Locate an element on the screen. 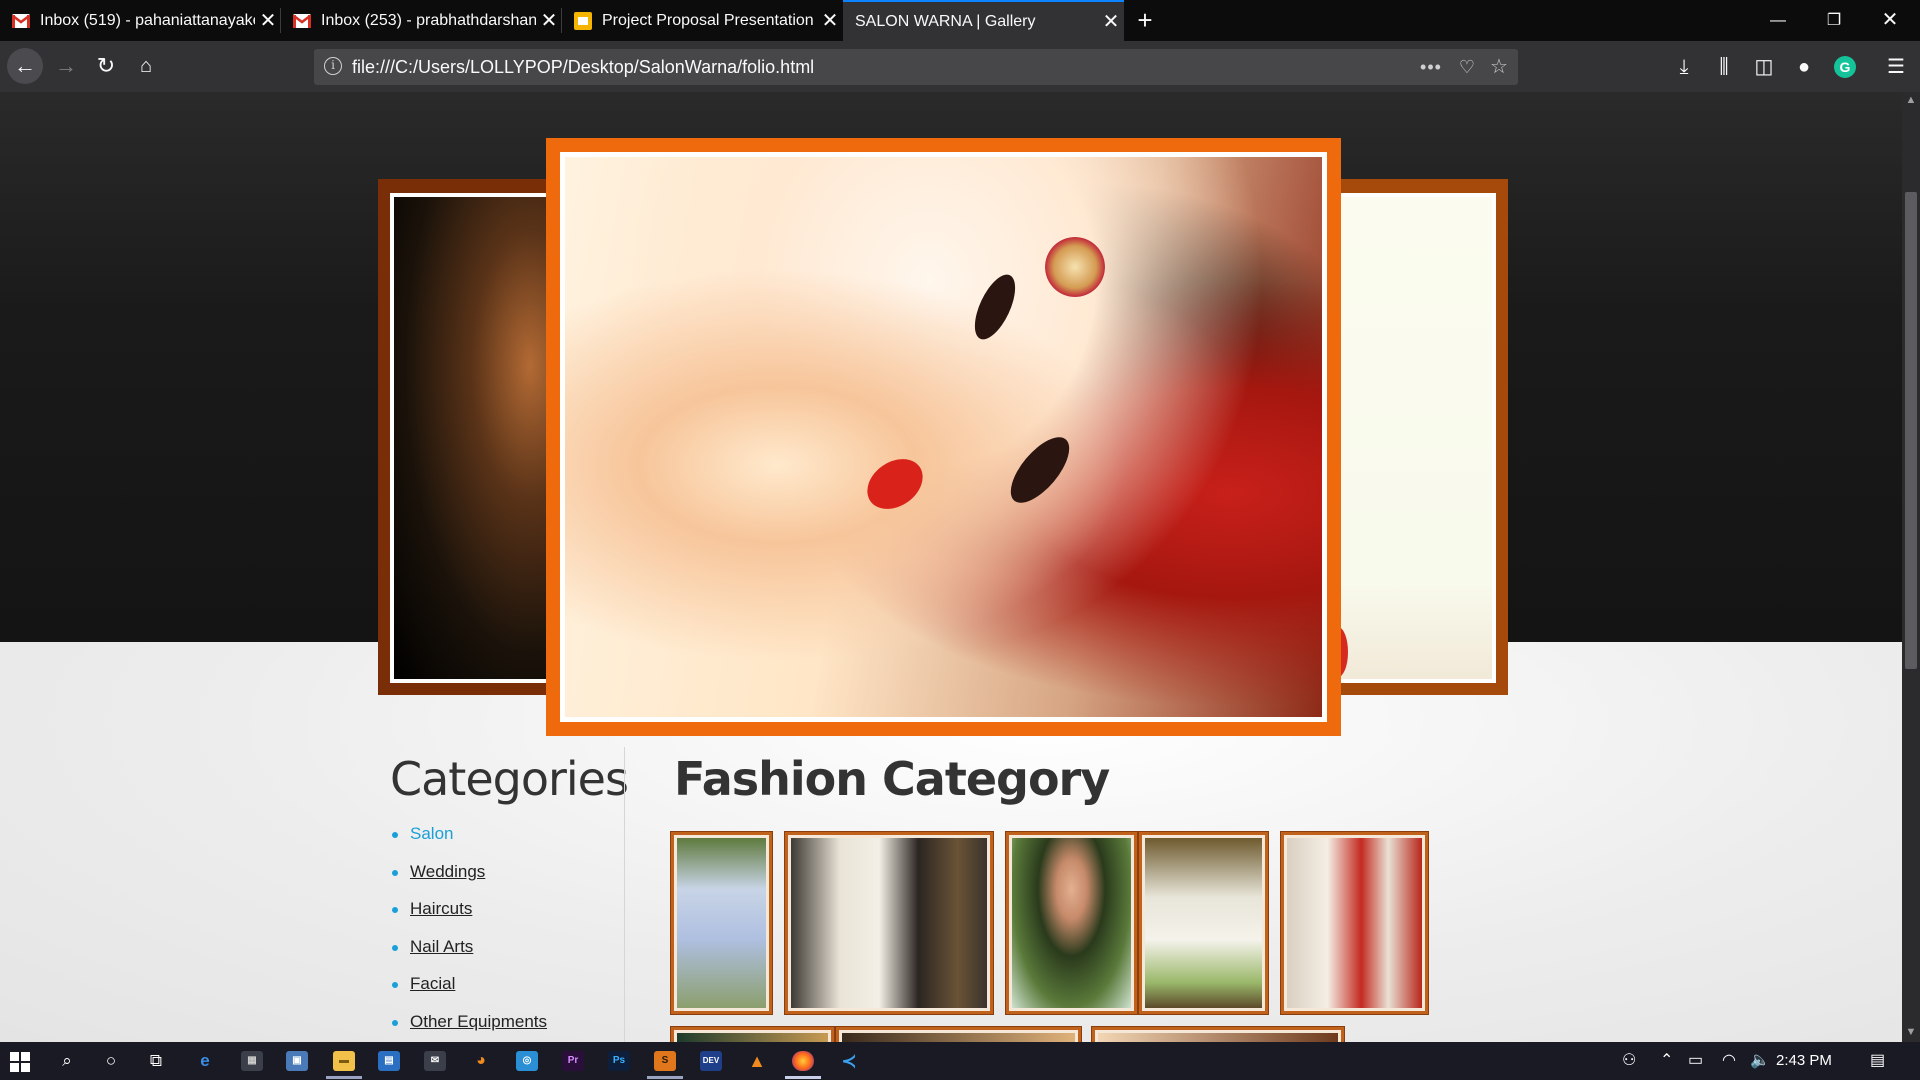 The width and height of the screenshot is (1920, 1080). people-icon: ⚇ is located at coordinates (1629, 1060).